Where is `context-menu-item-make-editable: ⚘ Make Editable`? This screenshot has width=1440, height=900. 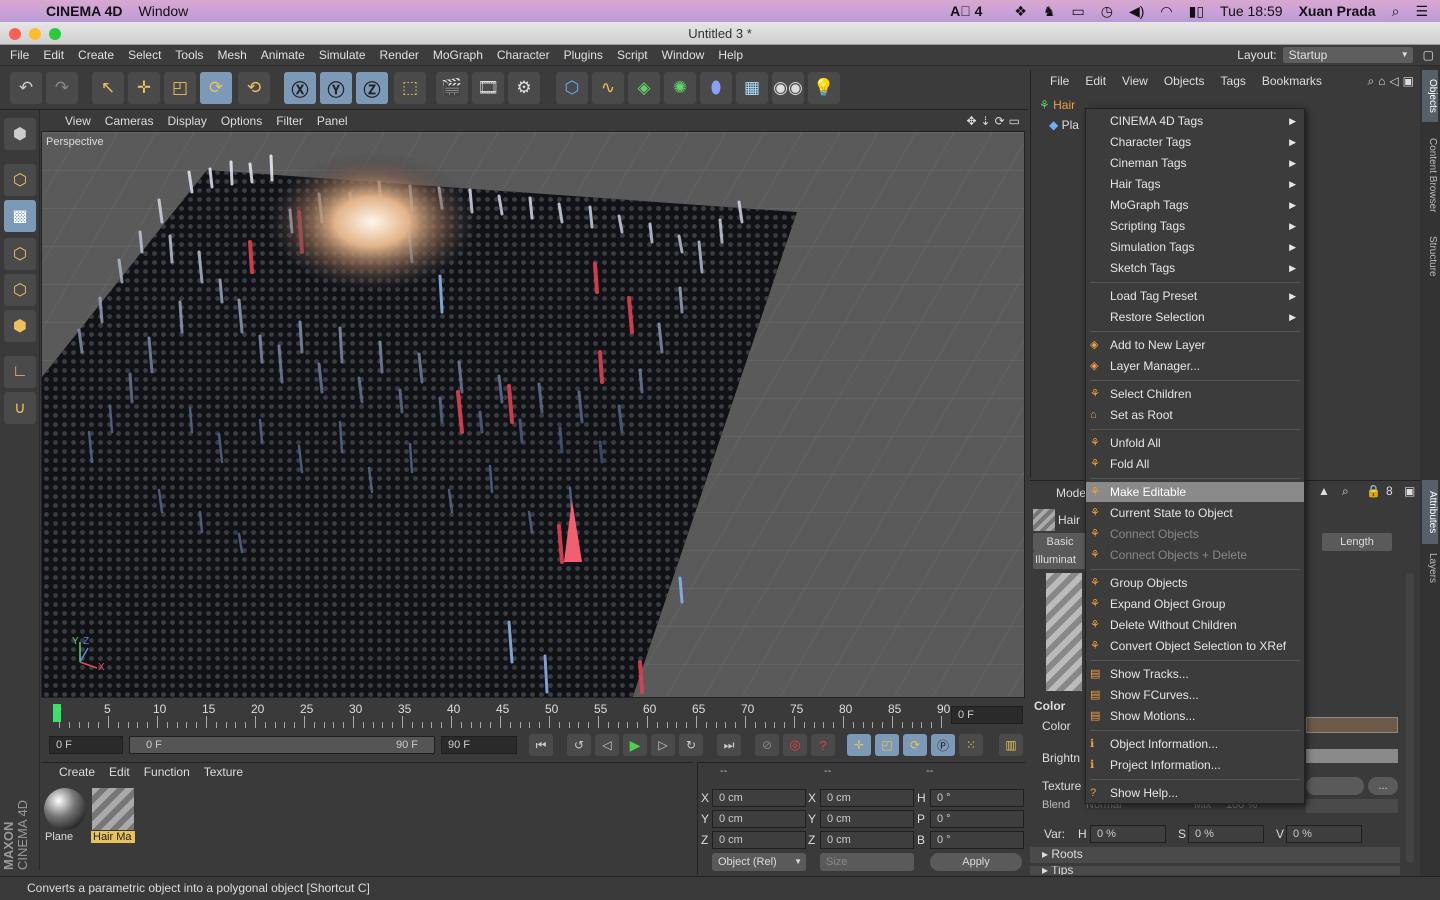
context-menu-item-make-editable: ⚘ Make Editable is located at coordinates (1195, 492).